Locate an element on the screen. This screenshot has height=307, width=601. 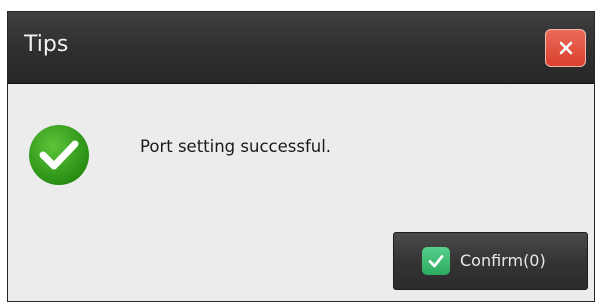
dialog-title: Tips is located at coordinates (46, 44).